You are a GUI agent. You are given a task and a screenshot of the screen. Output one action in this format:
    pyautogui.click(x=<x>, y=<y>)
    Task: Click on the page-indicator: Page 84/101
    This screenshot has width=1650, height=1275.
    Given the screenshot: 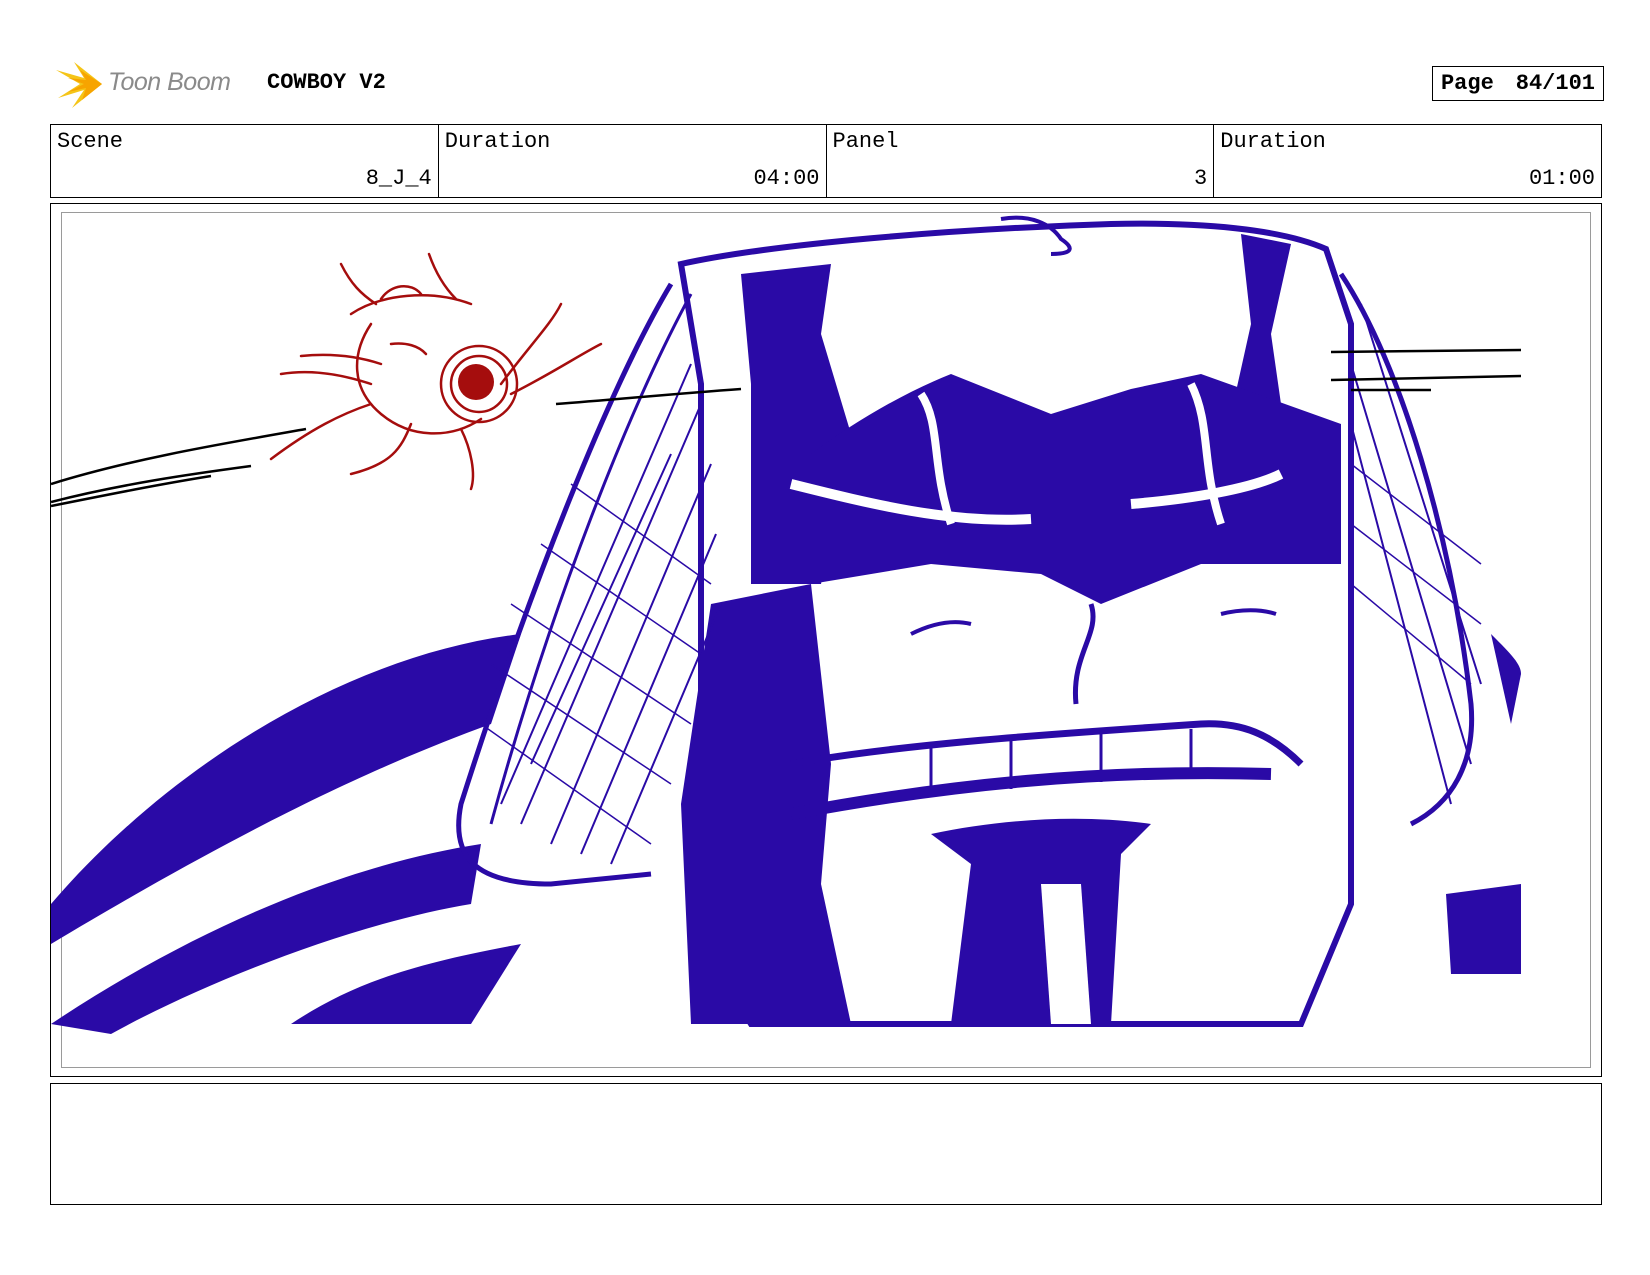 What is the action you would take?
    pyautogui.click(x=1517, y=83)
    